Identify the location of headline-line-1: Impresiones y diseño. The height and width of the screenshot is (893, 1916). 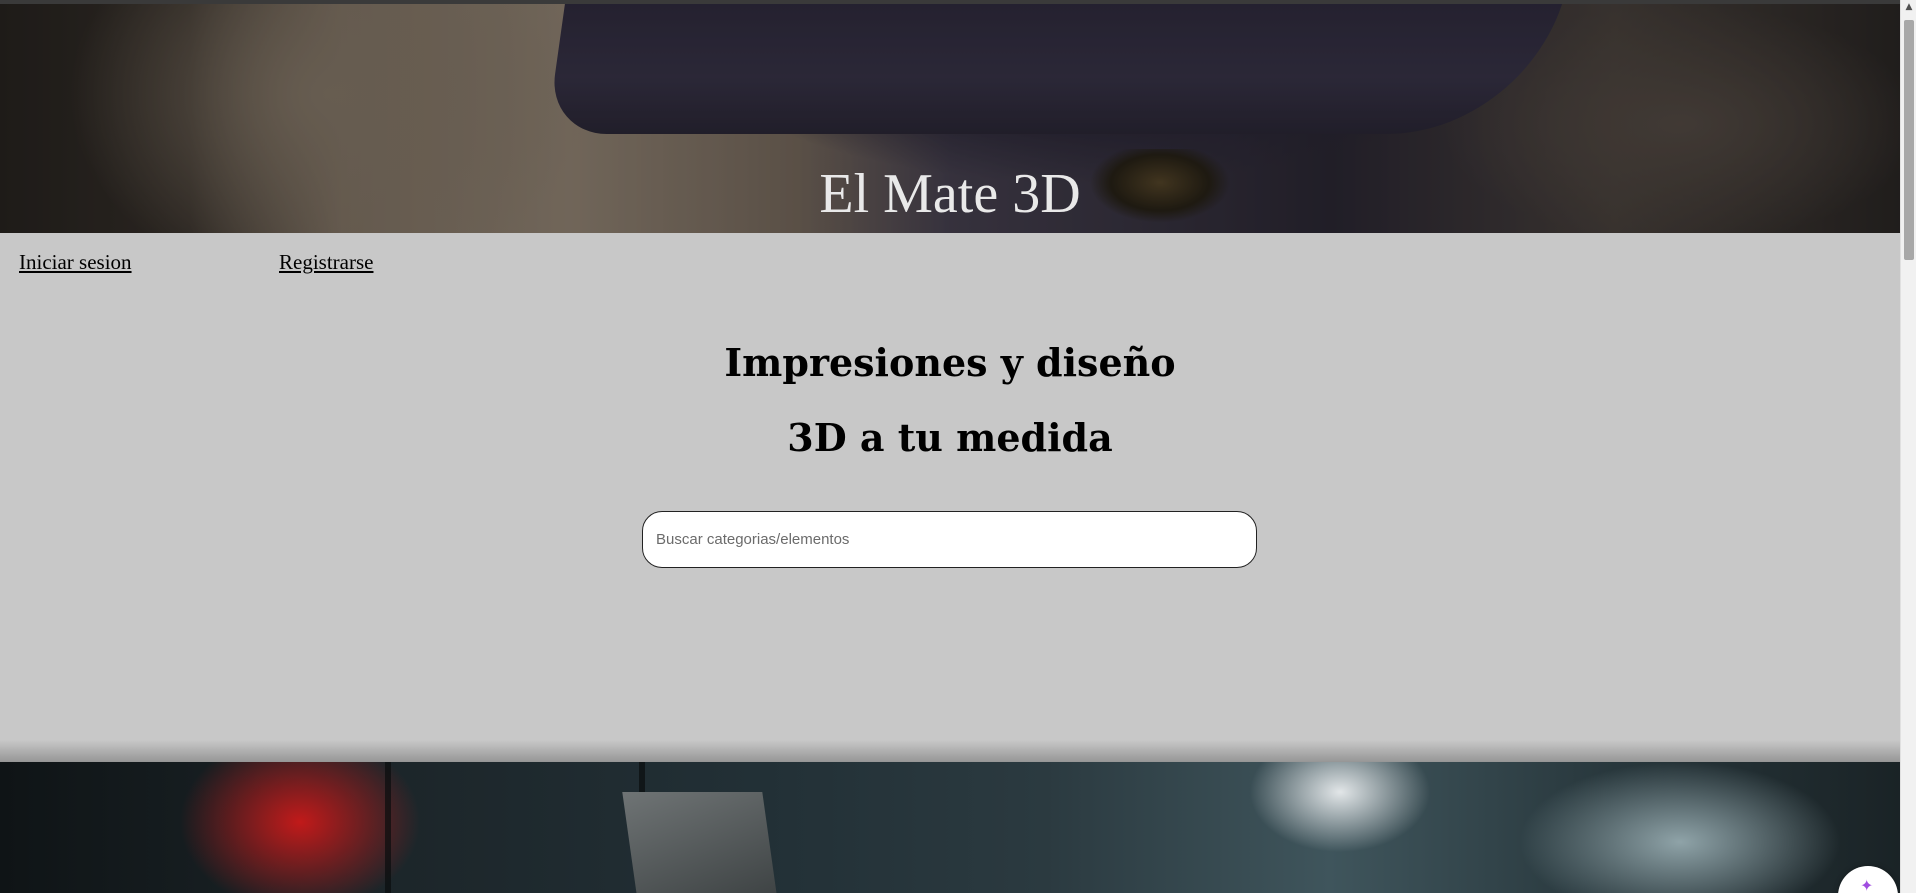
(950, 362).